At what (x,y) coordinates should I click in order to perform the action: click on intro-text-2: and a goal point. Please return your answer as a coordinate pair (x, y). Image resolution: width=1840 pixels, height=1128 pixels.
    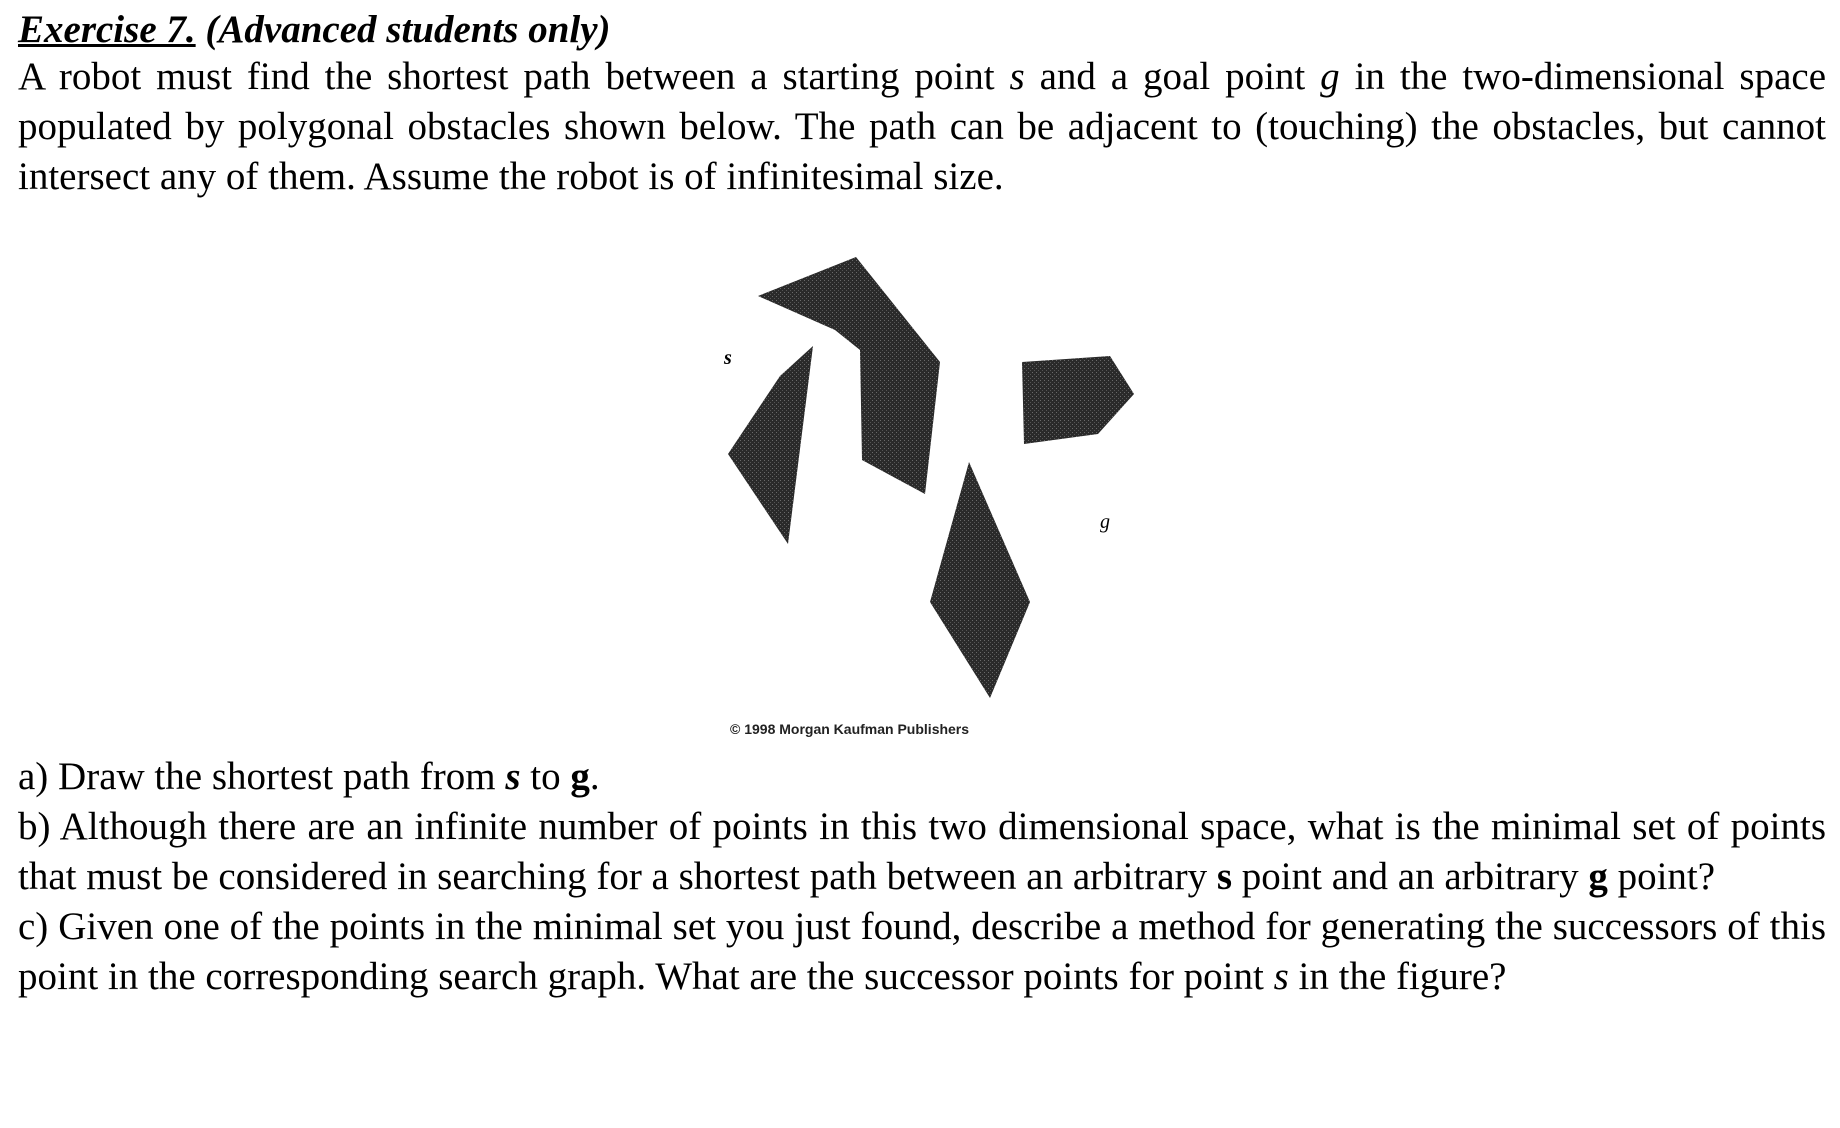
    Looking at the image, I should click on (1172, 76).